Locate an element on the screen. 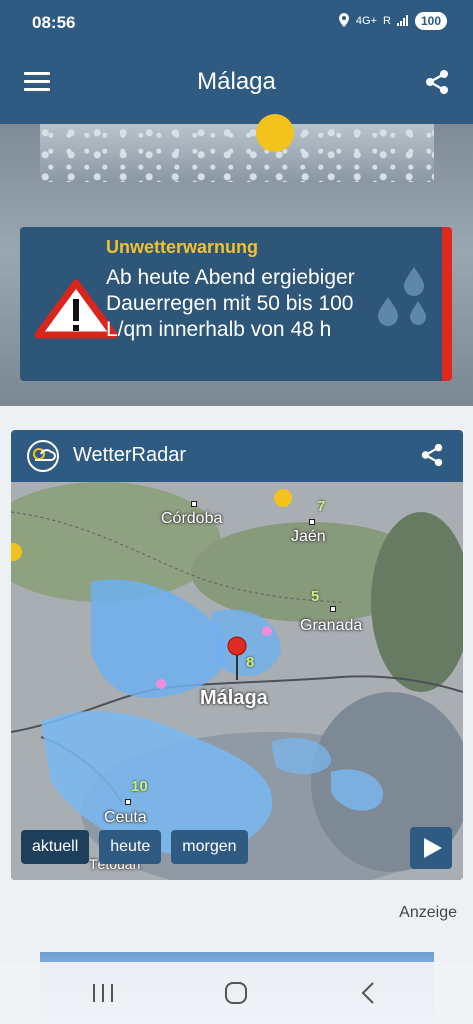 The image size is (473, 1024). status-time: 08:56 is located at coordinates (54, 22).